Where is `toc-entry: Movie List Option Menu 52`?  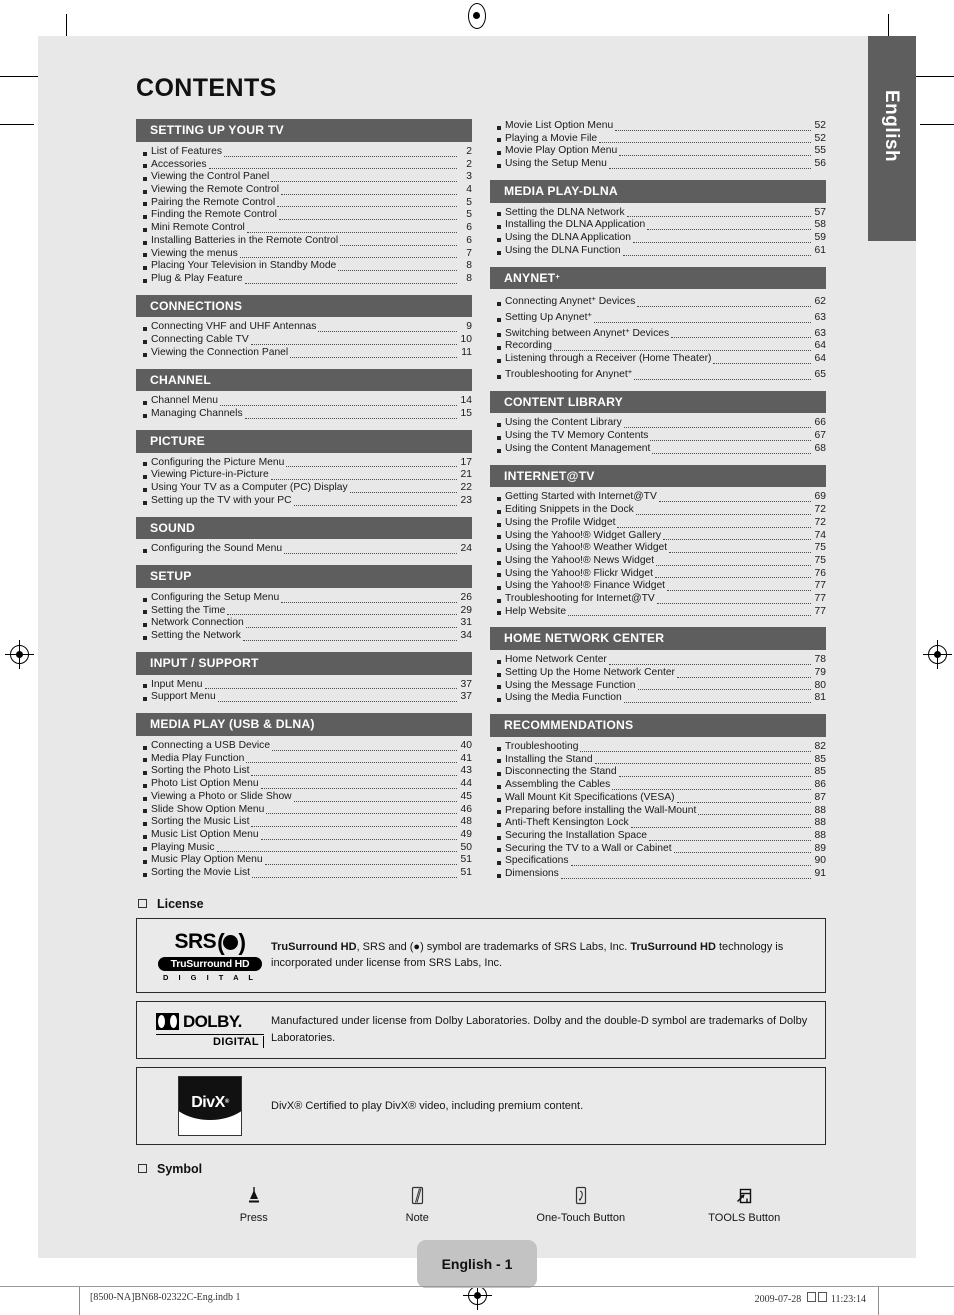 toc-entry: Movie List Option Menu 52 is located at coordinates (658, 126).